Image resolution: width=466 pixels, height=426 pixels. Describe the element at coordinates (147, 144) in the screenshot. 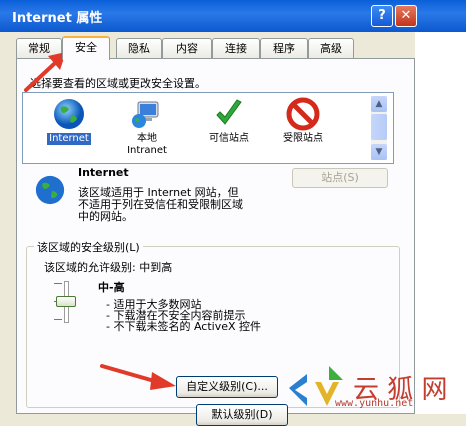

I see `zone-label-intranet: 本地 Intranet` at that location.